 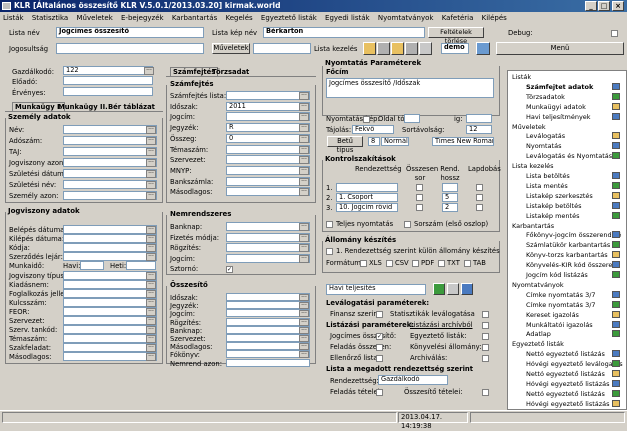 I want to click on jogcimes-checkbox: ✓, so click(x=379, y=336).